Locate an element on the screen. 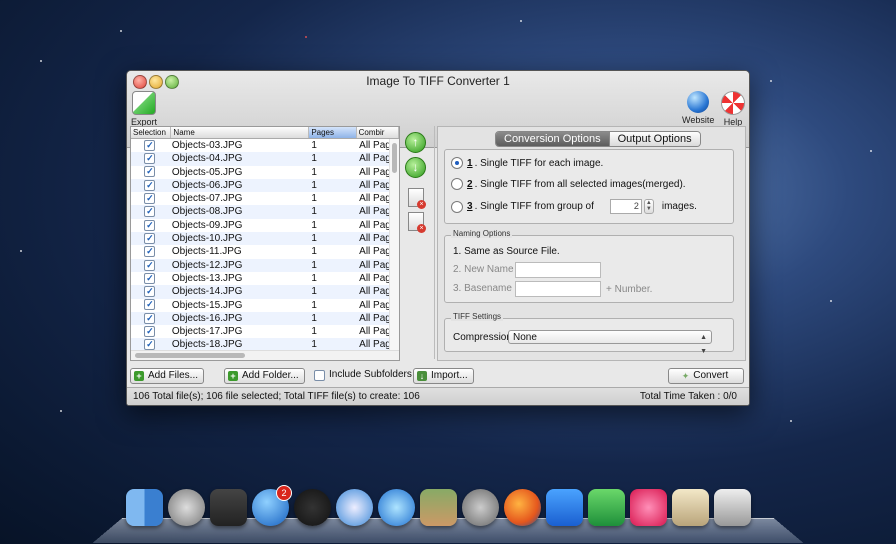  remove-all-button: × is located at coordinates (417, 222).